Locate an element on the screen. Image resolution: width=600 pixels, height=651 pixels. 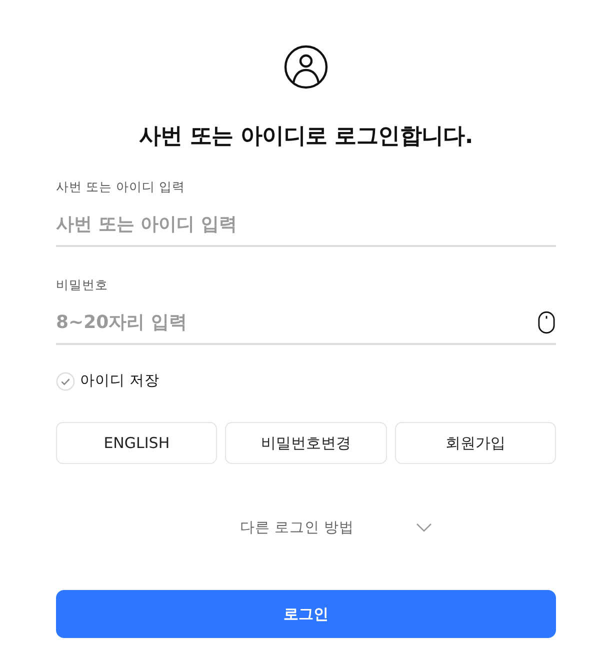
link-button: 비밀번호변경 is located at coordinates (306, 443).